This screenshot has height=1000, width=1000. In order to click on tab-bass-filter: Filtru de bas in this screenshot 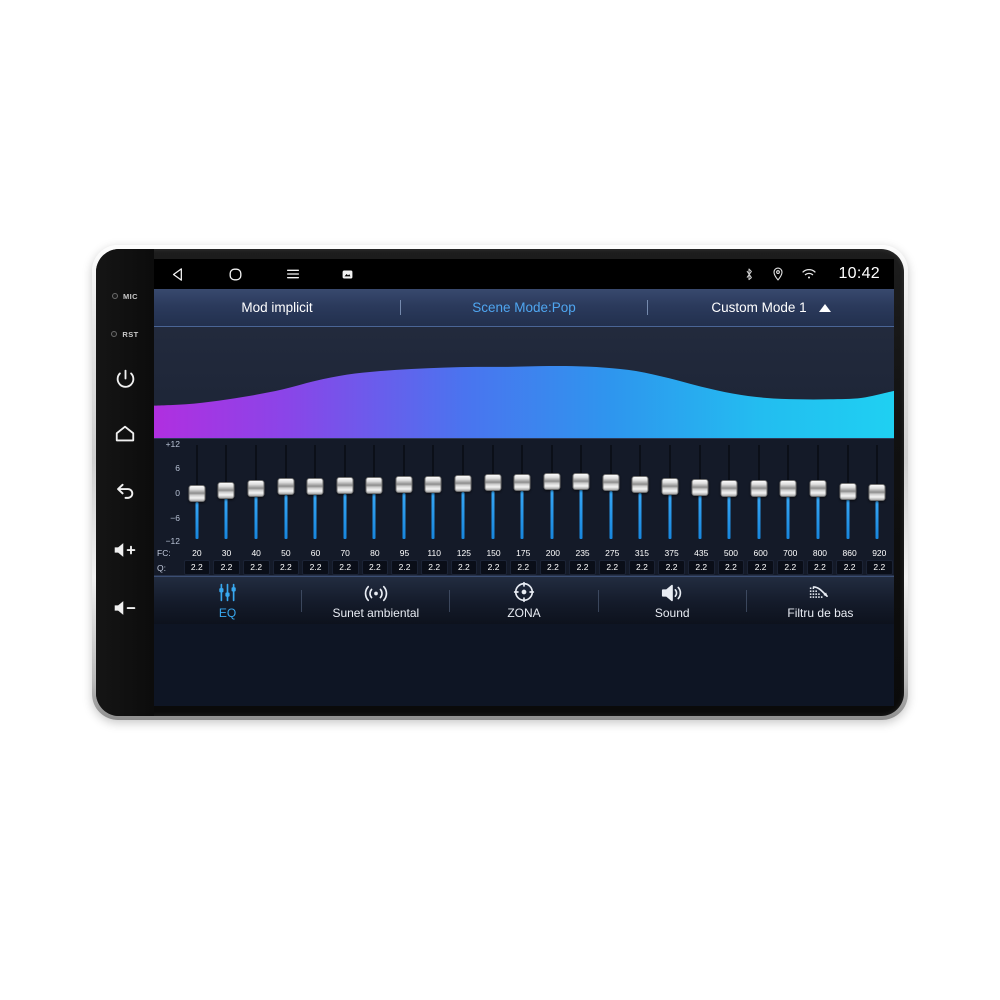, I will do `click(820, 600)`.